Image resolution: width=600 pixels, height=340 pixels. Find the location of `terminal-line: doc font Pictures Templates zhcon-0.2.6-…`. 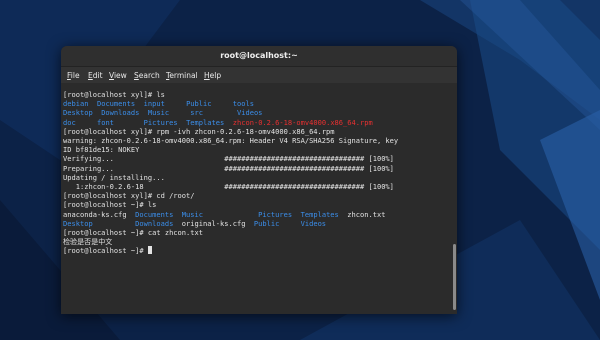

terminal-line: doc font Pictures Templates zhcon-0.2.6-… is located at coordinates (218, 122).